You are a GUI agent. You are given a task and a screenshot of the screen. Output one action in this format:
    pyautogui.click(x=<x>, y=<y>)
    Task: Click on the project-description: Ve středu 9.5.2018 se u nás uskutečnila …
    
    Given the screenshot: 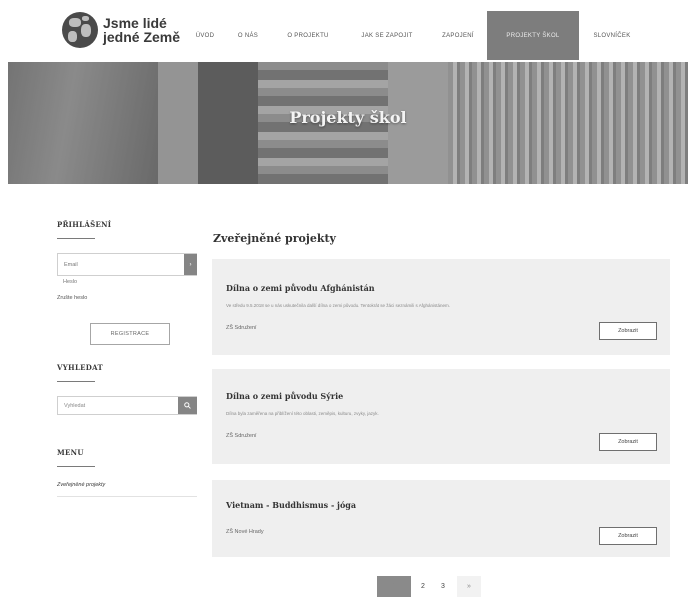 What is the action you would take?
    pyautogui.click(x=338, y=305)
    